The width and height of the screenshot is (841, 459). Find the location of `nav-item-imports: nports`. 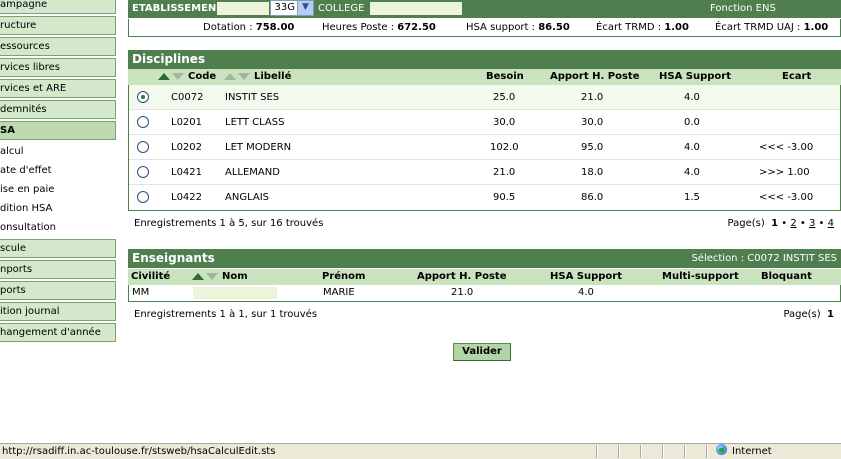

nav-item-imports: nports is located at coordinates (58, 269).